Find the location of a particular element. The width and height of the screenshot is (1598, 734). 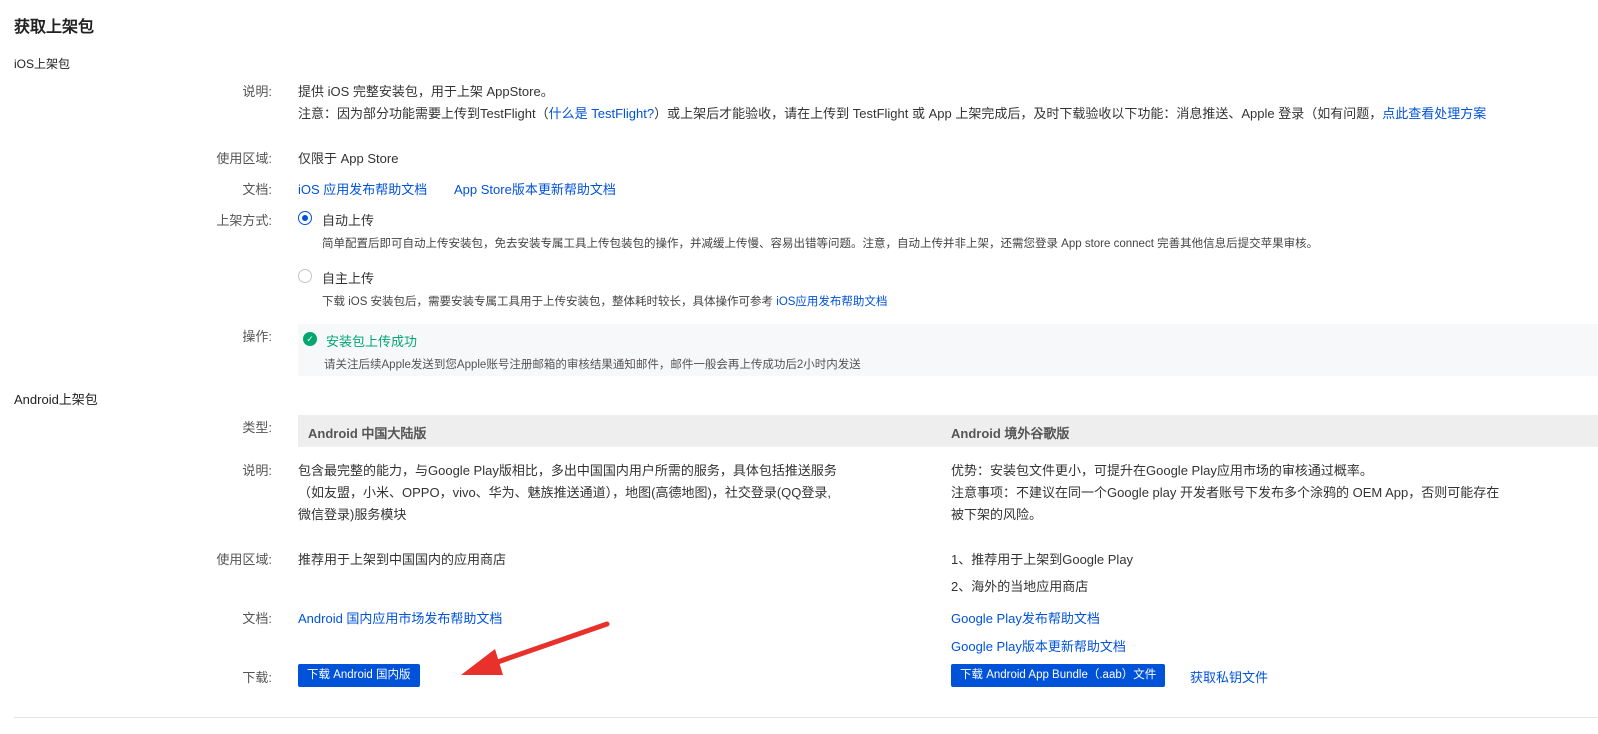

ios-region-label: 使用区域: is located at coordinates (244, 158).